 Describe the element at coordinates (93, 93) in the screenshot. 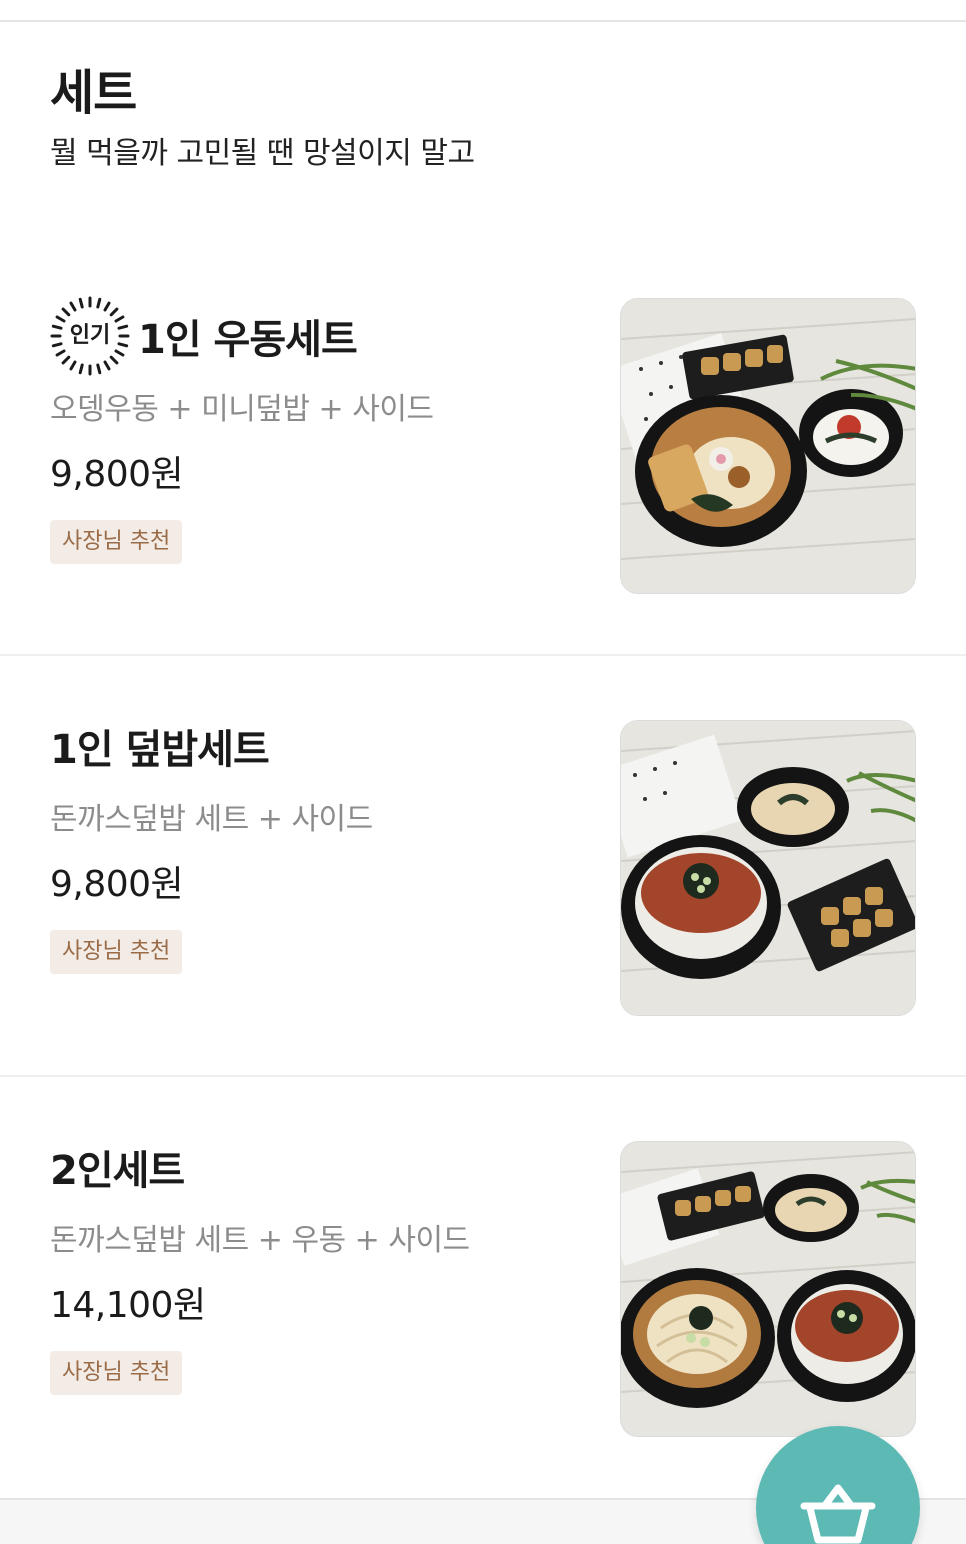

I see `section-title: 세트` at that location.